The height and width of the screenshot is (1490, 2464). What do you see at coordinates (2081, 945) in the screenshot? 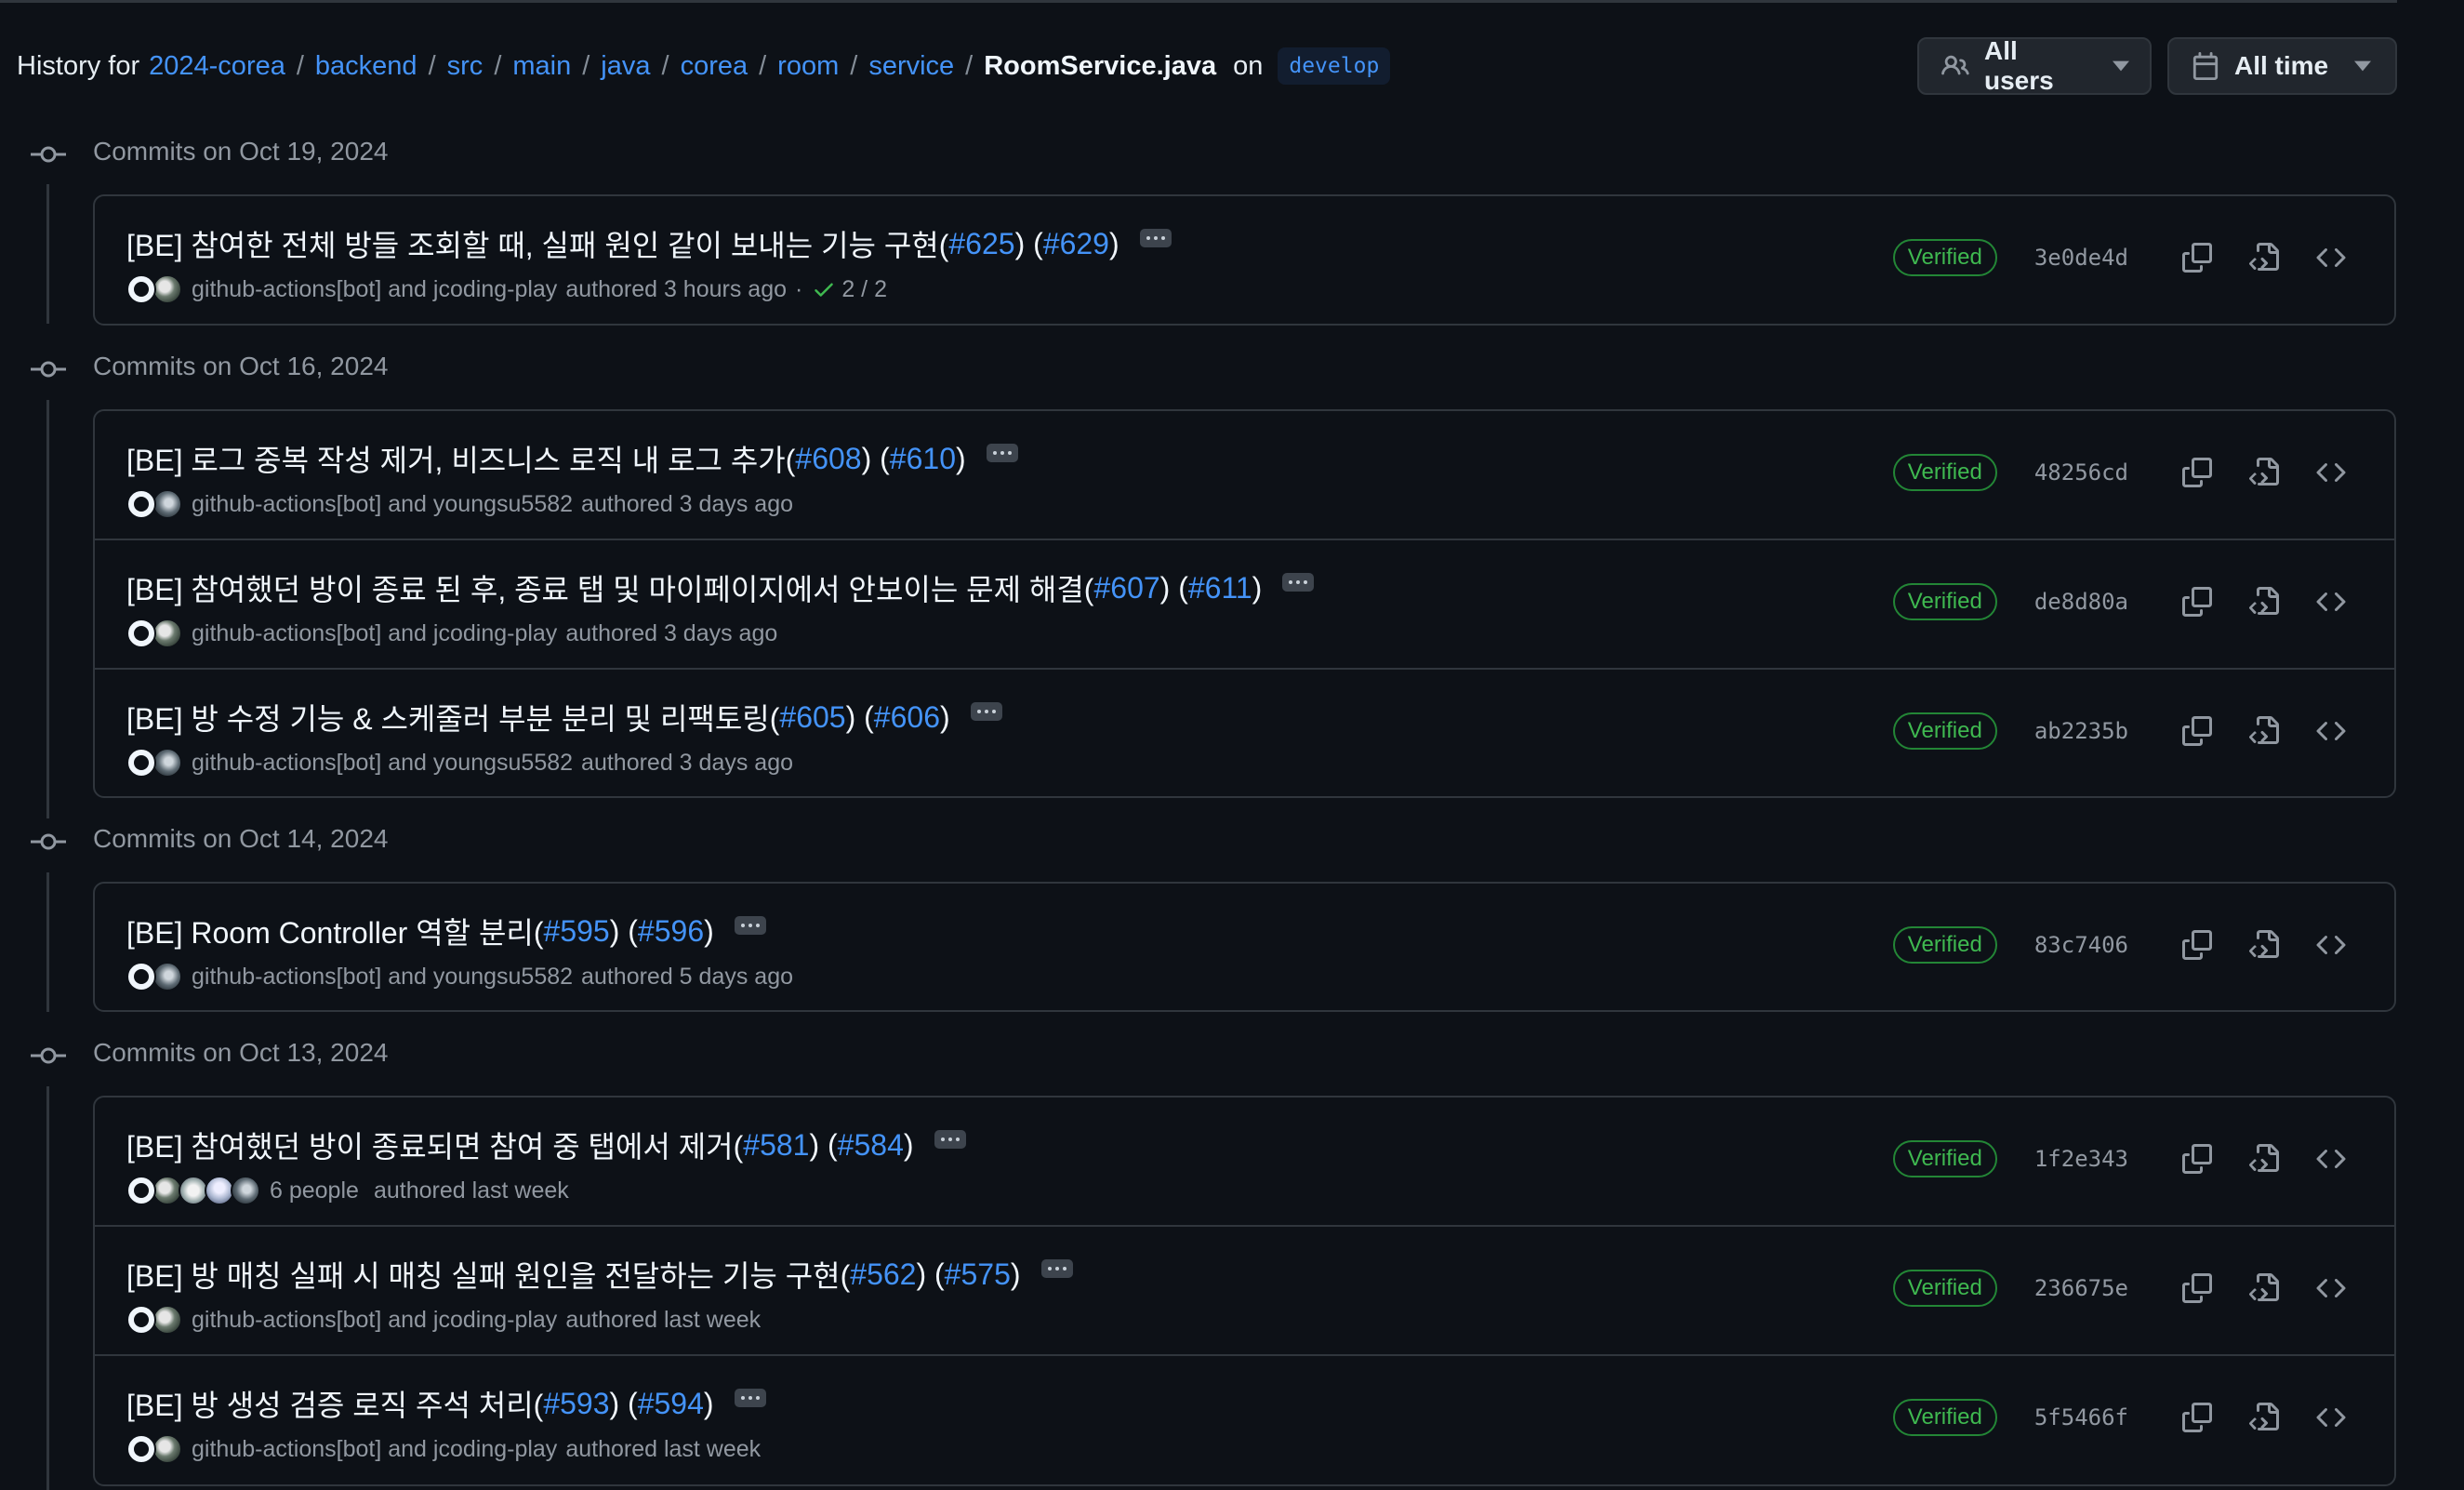
I see `commit-sha: 83c7406` at bounding box center [2081, 945].